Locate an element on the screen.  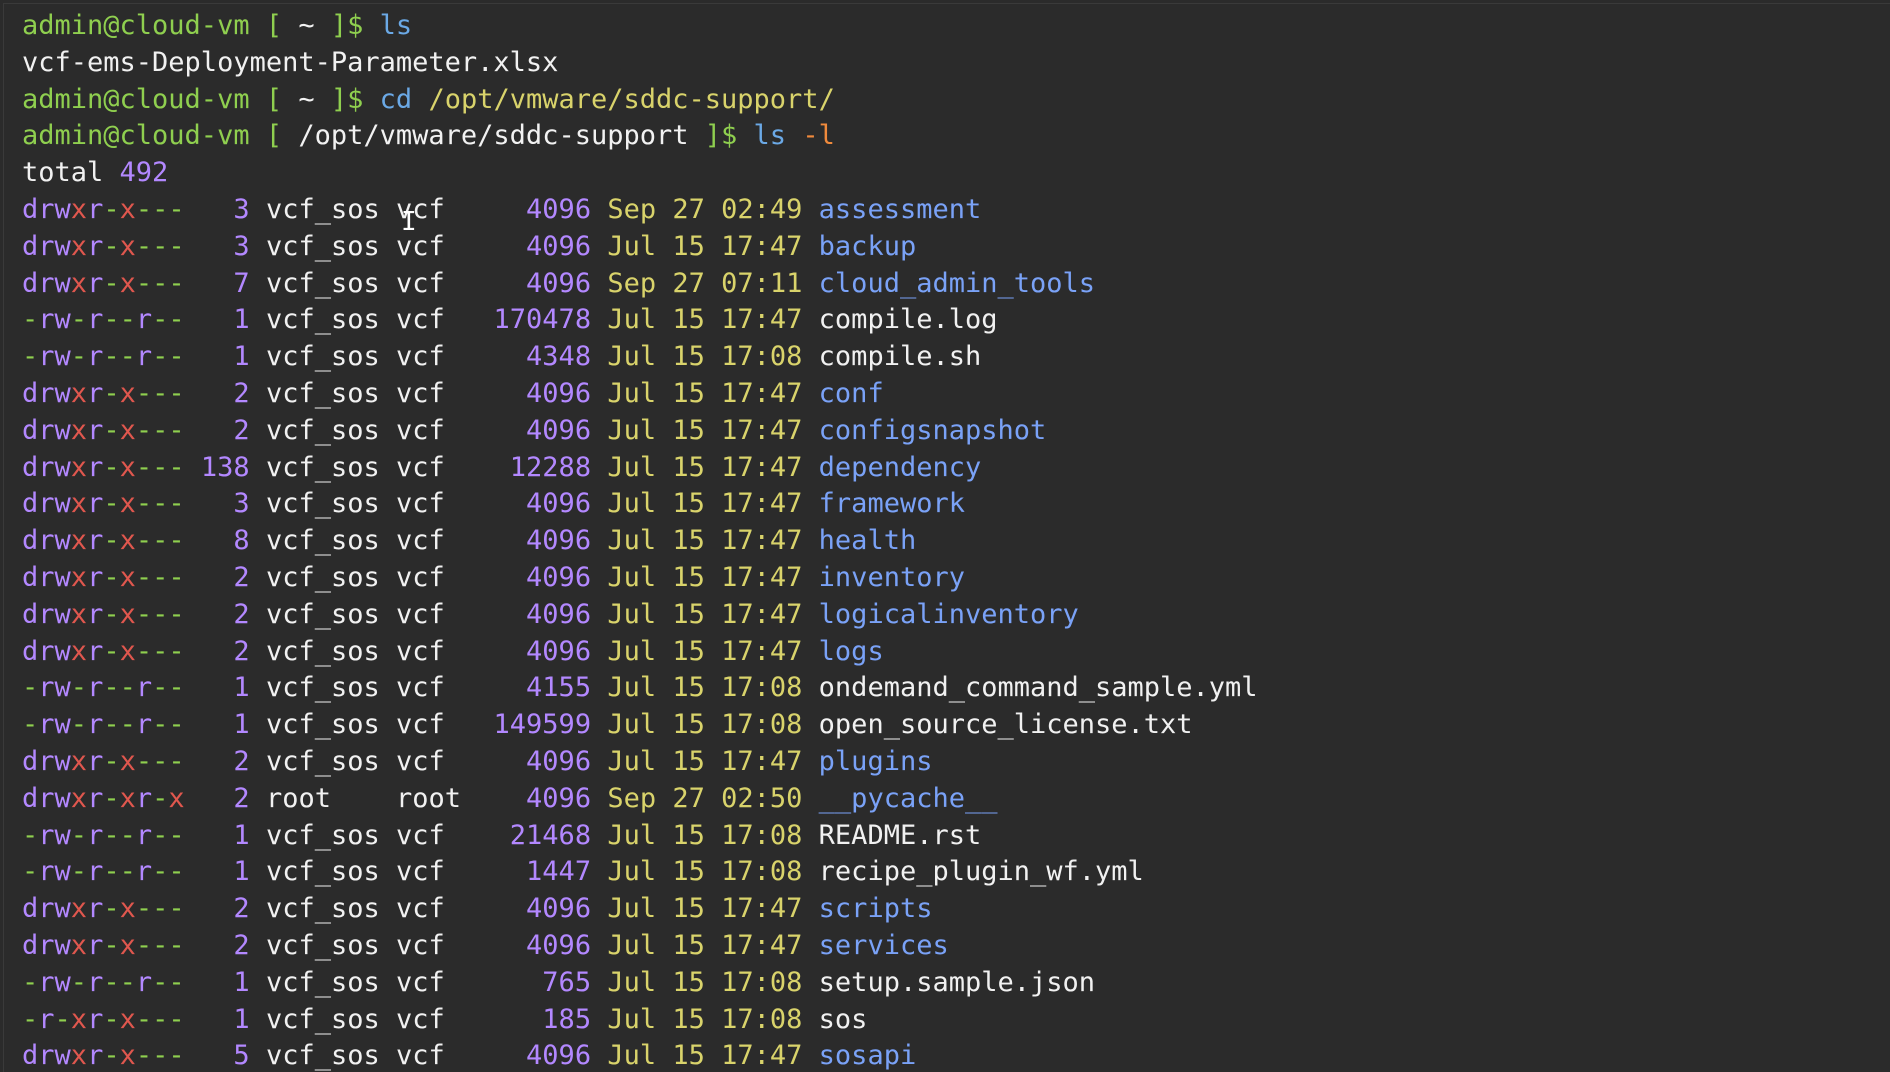
output-line: vcf-ems-Deployment-Parameter.xlsx is located at coordinates (956, 63).